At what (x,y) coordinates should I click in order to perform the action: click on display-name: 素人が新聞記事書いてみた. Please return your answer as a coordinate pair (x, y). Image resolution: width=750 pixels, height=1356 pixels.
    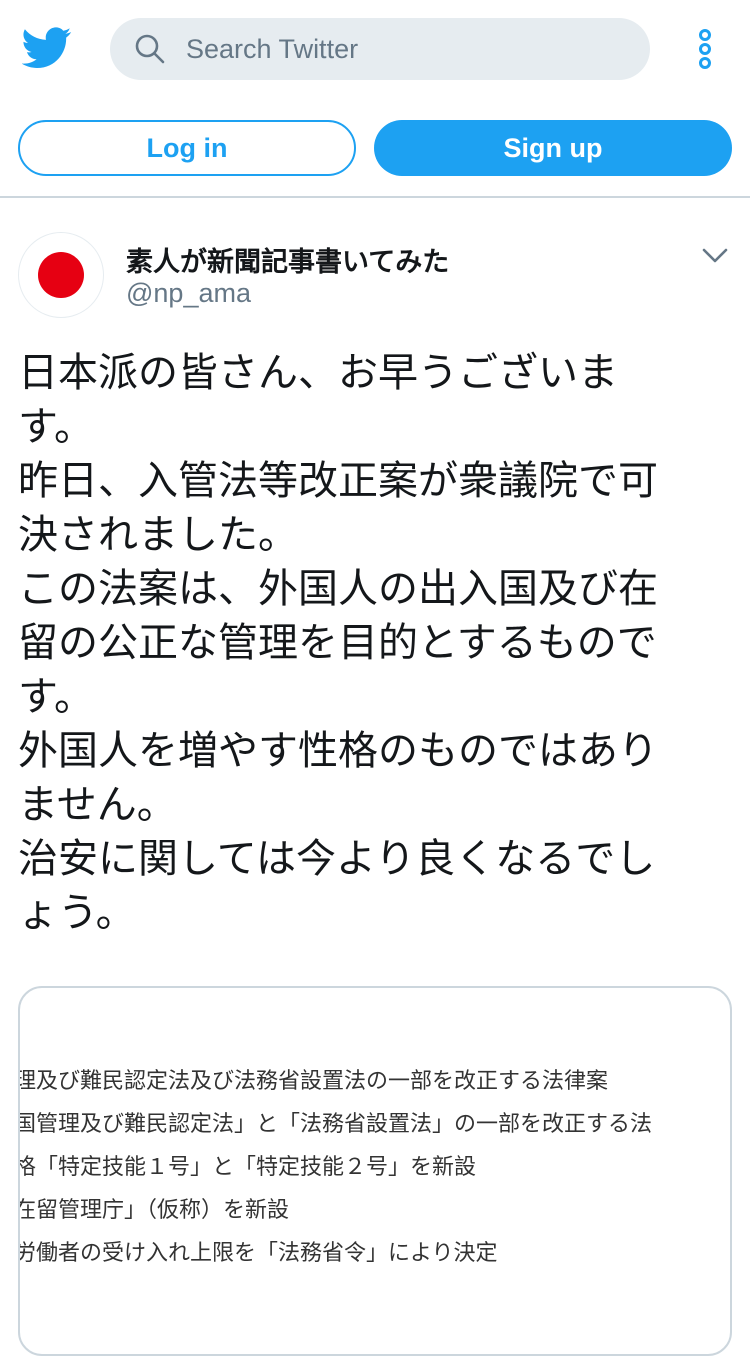
    Looking at the image, I should click on (287, 259).